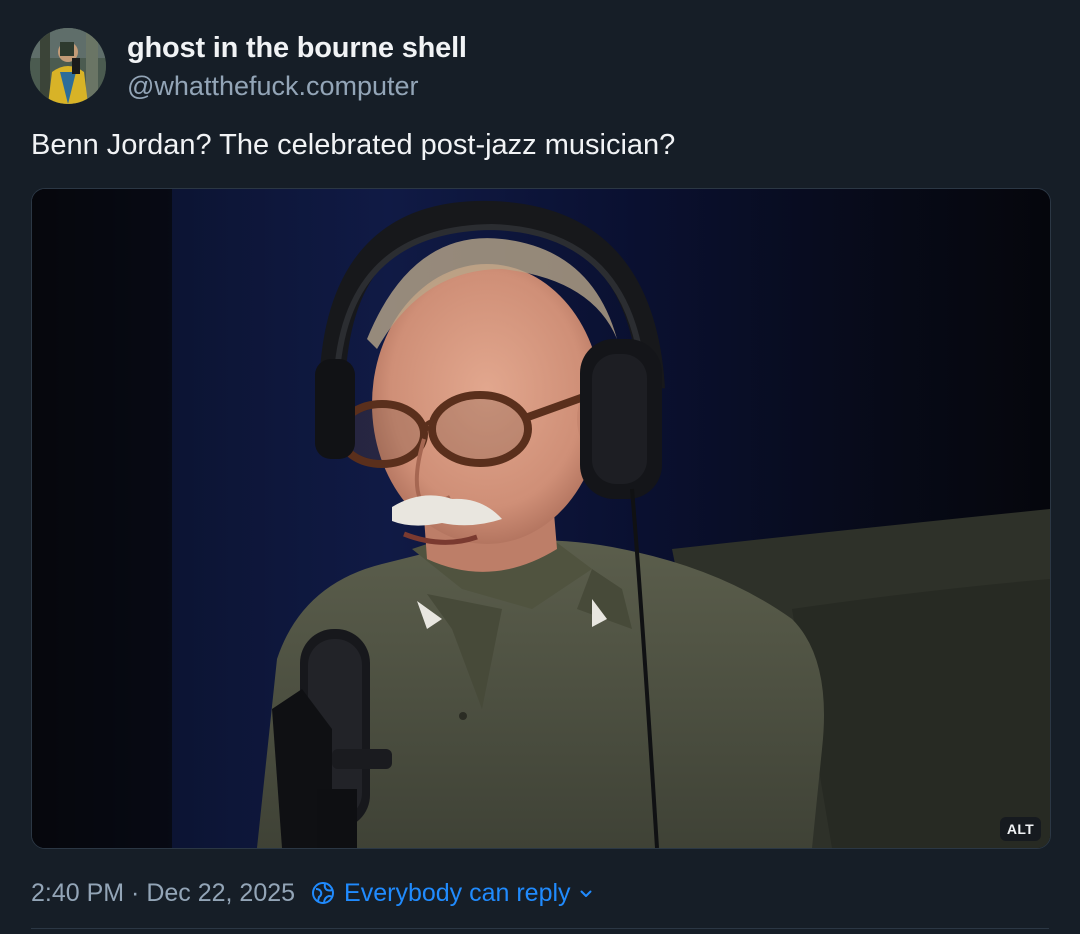  Describe the element at coordinates (163, 893) in the screenshot. I see `post-timestamp: 2:40 PM · Dec 22, 2025` at that location.